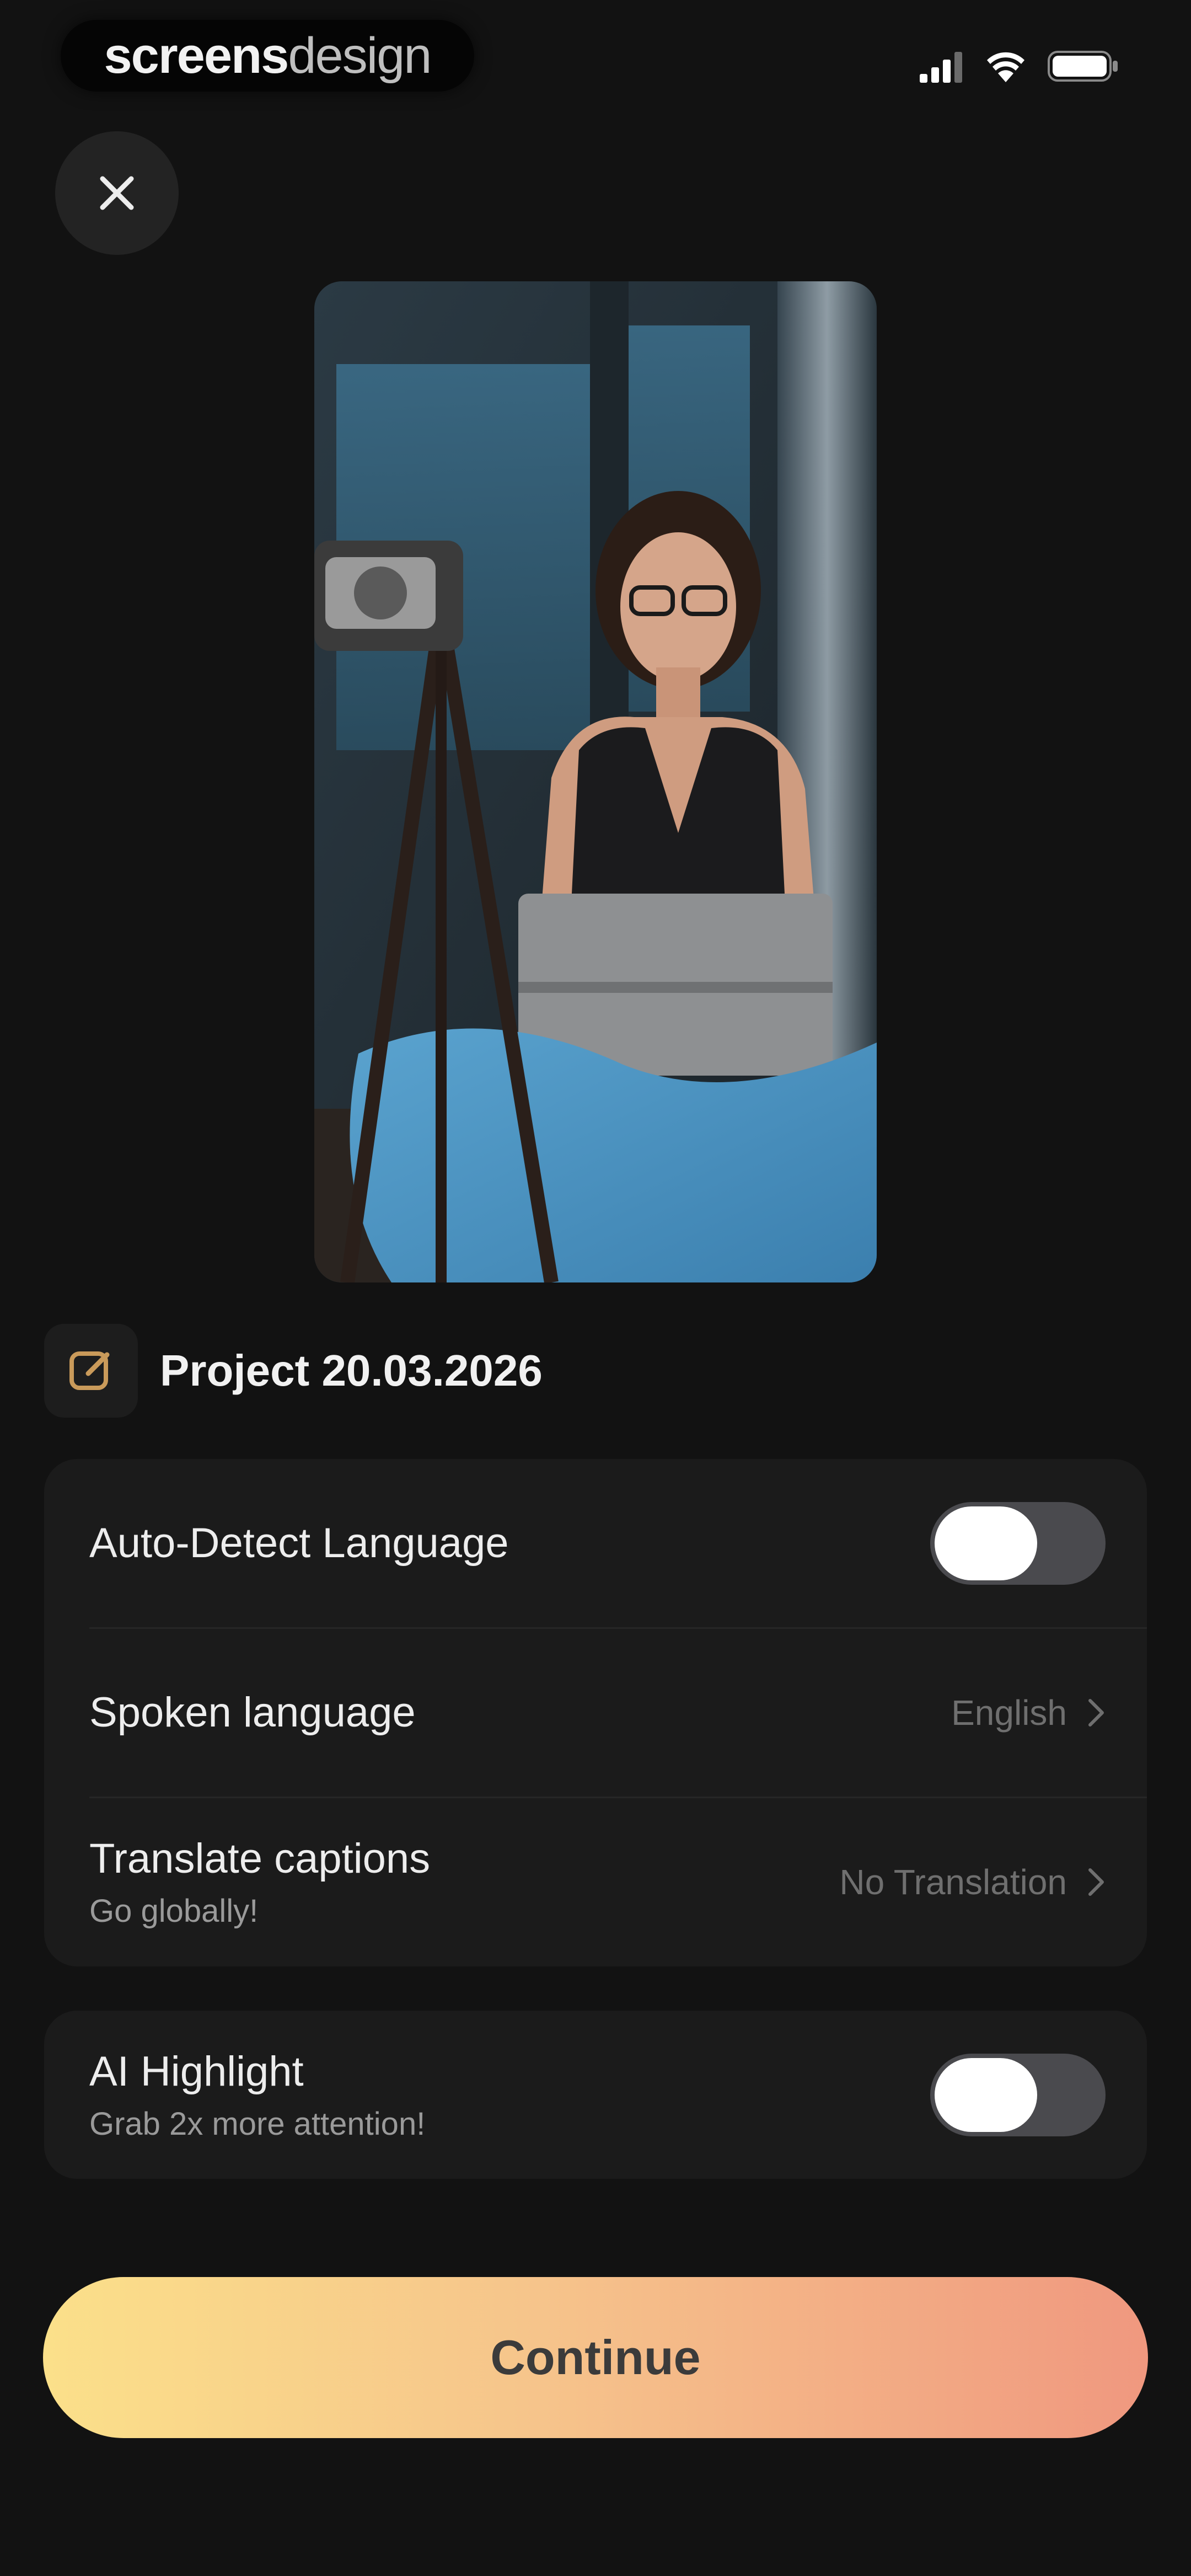 The image size is (1191, 2576). I want to click on auto-detect-language-label: Auto-Detect Language, so click(299, 1543).